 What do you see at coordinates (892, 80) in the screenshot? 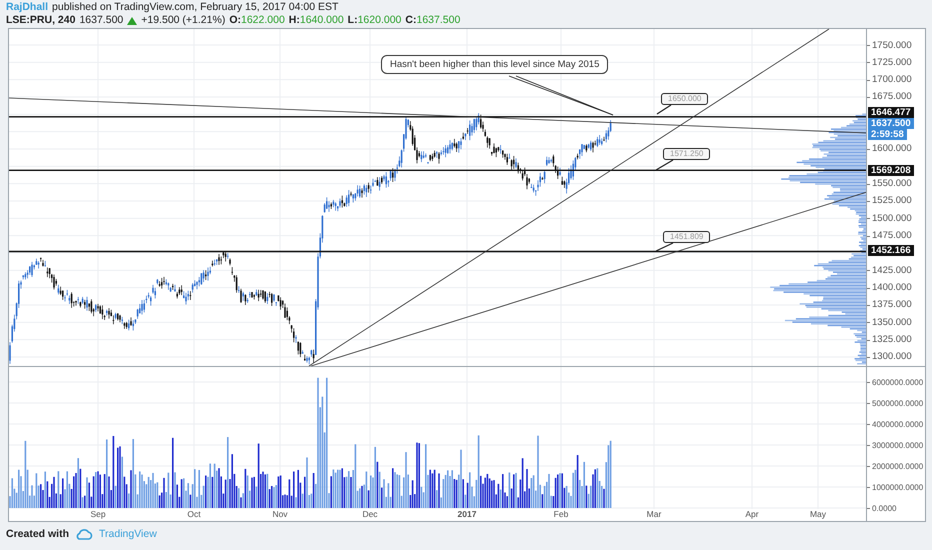
I see `price-axis-label: 1700.000` at bounding box center [892, 80].